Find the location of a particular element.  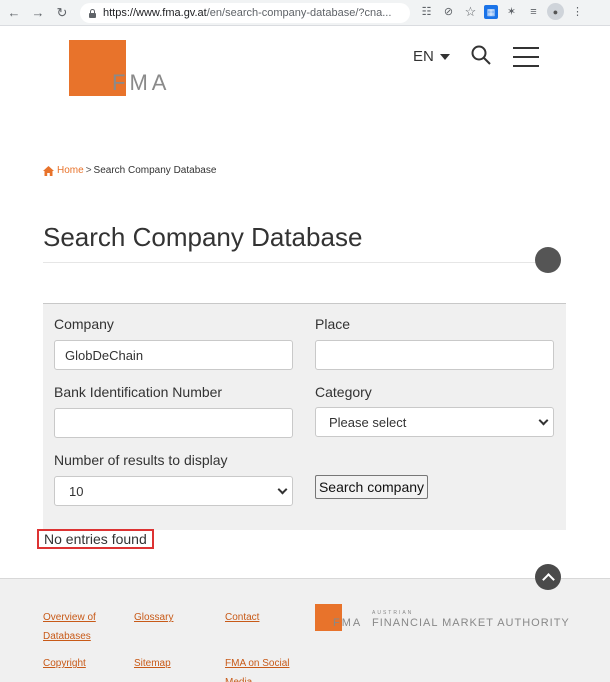

category-selected-value: Please select is located at coordinates (368, 422).